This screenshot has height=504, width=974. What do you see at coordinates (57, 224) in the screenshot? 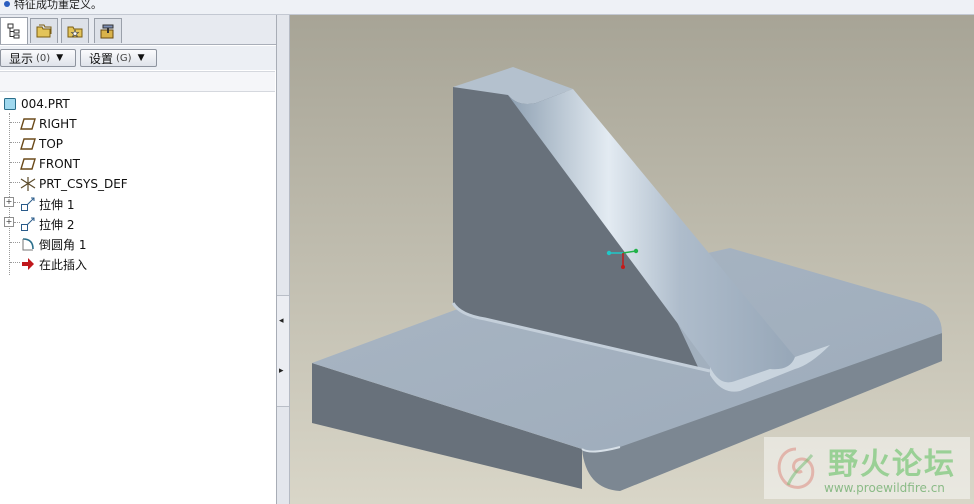
I see `tree-item-label: 拉伸 2` at bounding box center [57, 224].